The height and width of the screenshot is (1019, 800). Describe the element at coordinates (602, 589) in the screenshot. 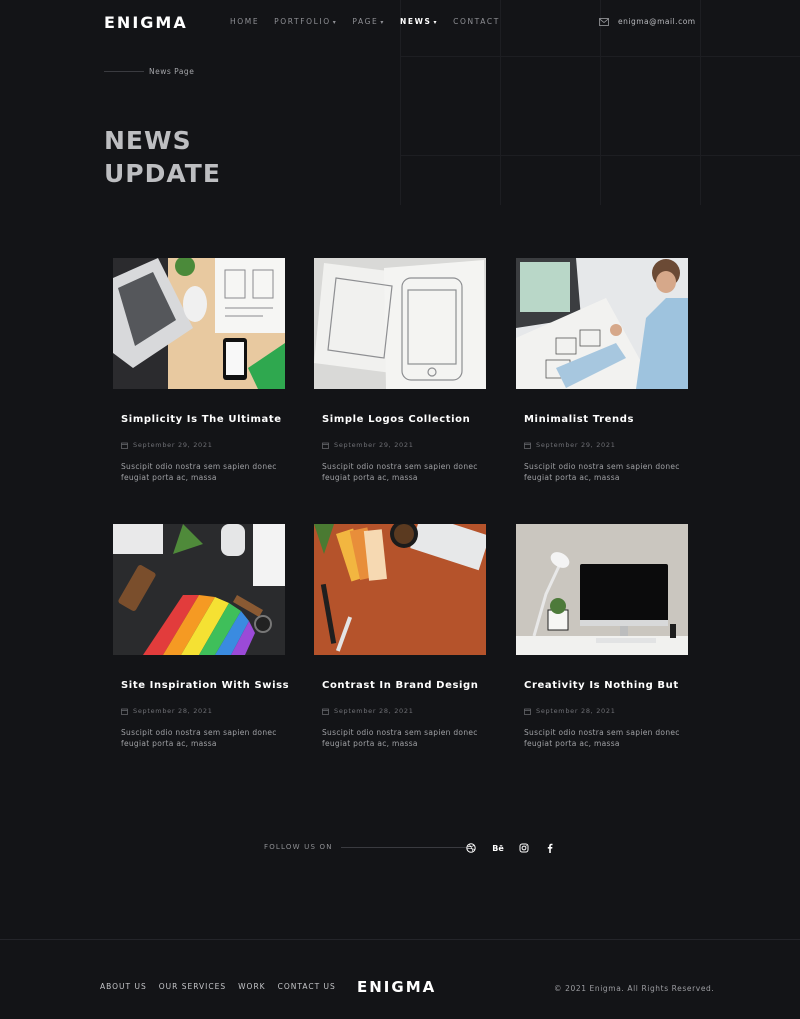

I see `workspace-lamp-photo` at that location.